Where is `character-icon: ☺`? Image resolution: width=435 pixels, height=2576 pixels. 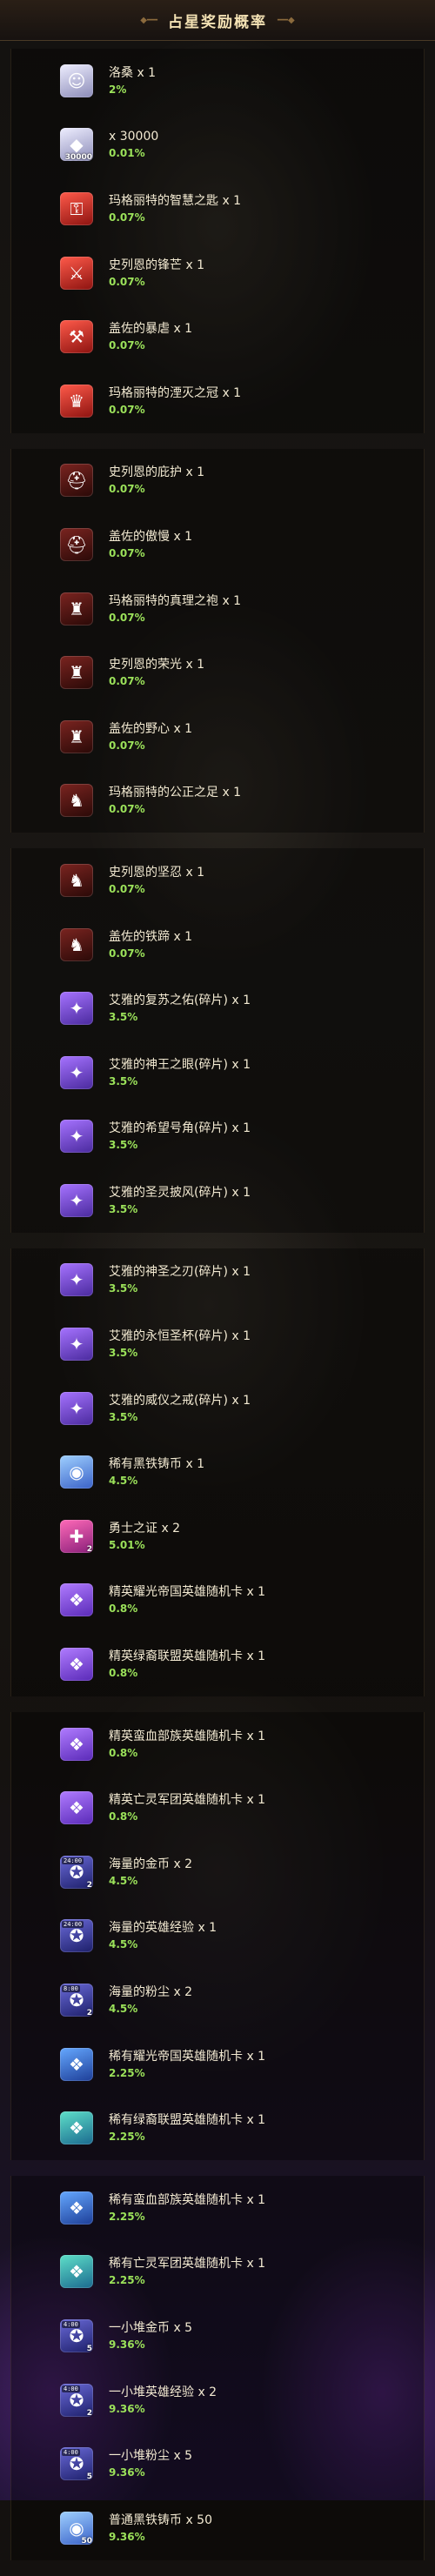
character-icon: ☺ is located at coordinates (76, 80).